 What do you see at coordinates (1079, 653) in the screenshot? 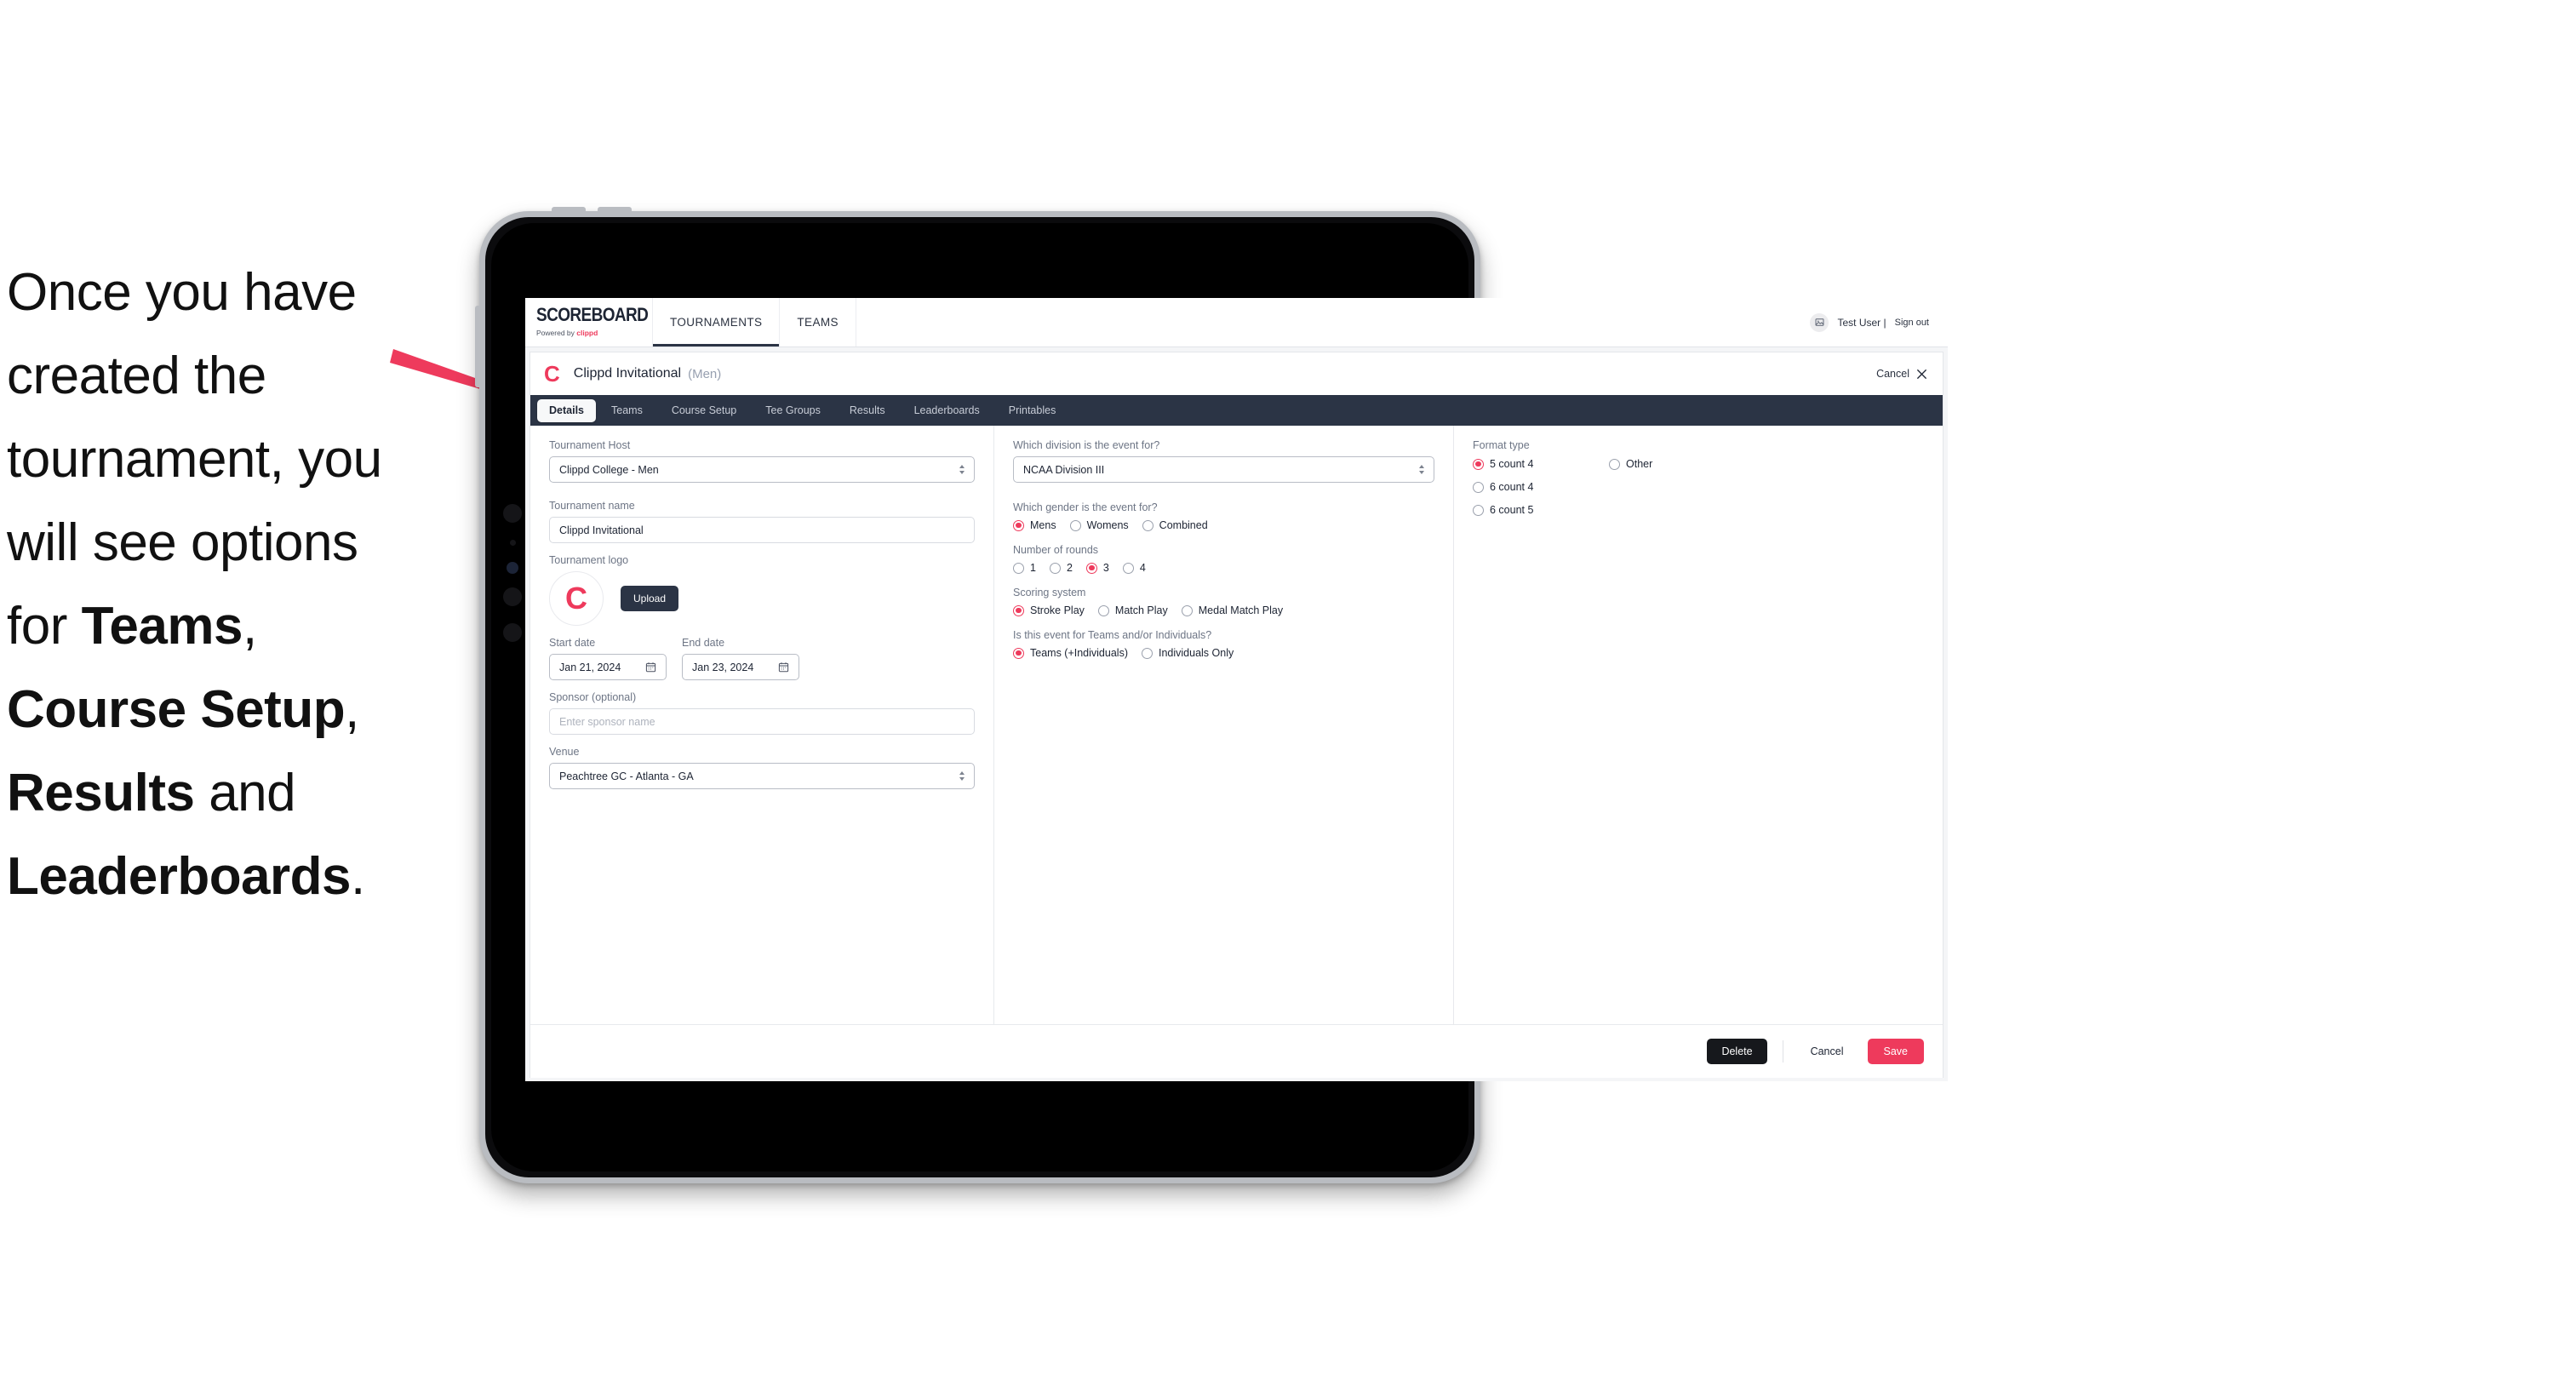
I see `participants-option-teams-label: Teams (+Individuals)` at bounding box center [1079, 653].